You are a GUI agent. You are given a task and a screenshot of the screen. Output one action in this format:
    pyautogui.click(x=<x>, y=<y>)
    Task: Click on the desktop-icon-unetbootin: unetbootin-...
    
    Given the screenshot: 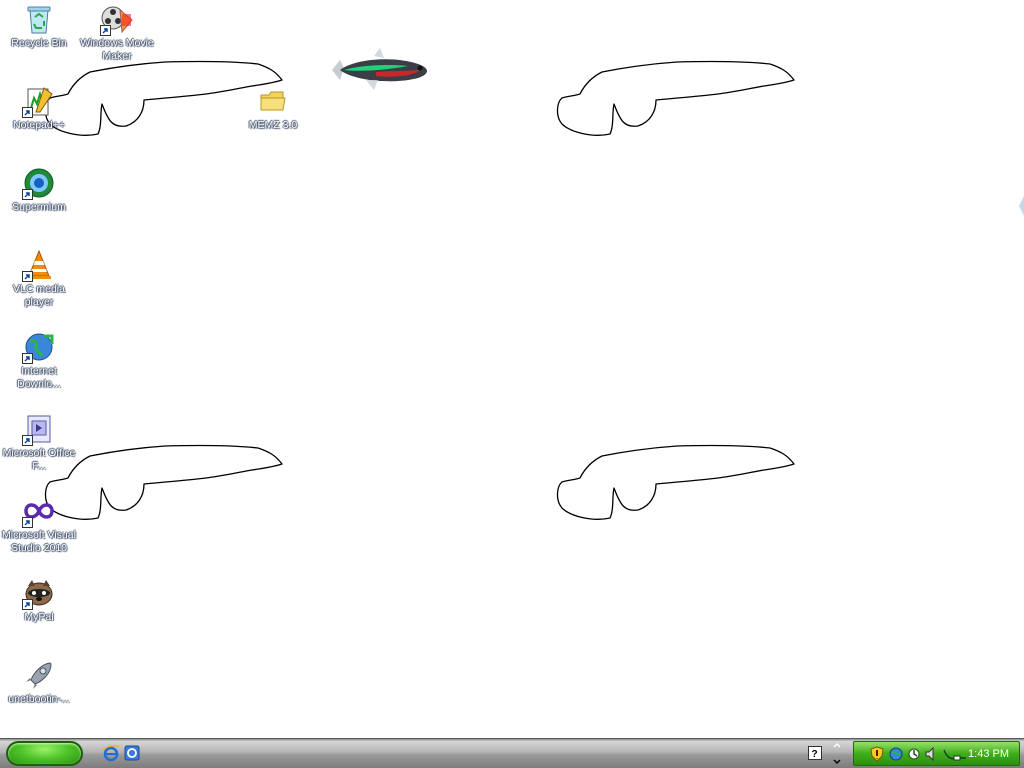 What is the action you would take?
    pyautogui.click(x=39, y=682)
    